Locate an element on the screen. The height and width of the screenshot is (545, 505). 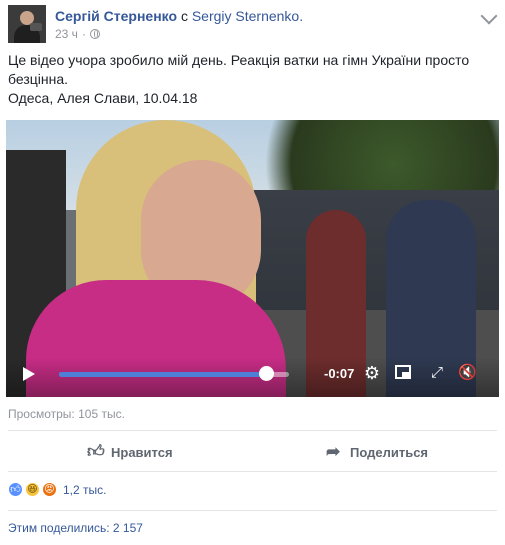
post-timestamp: 23 ч is located at coordinates (66, 34).